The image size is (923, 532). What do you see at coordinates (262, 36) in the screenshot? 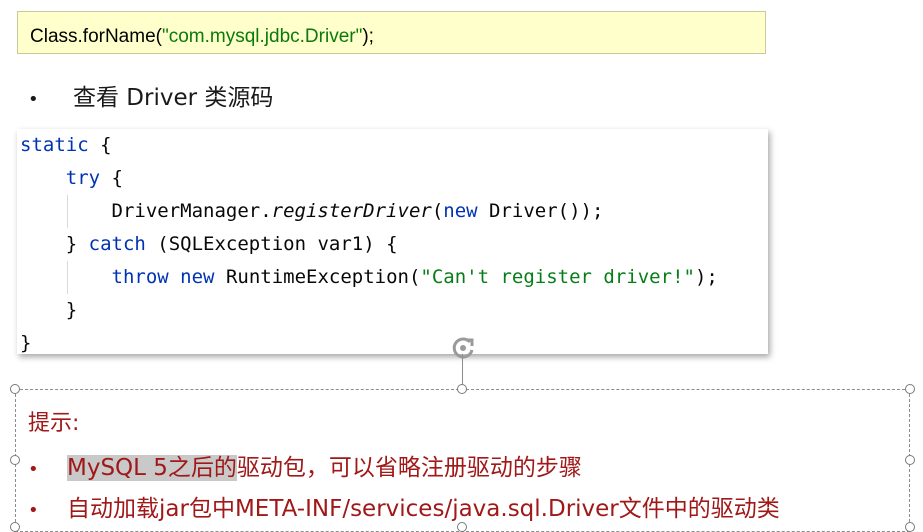
I see `code-string: "com.mysql.jdbc.Driver"` at bounding box center [262, 36].